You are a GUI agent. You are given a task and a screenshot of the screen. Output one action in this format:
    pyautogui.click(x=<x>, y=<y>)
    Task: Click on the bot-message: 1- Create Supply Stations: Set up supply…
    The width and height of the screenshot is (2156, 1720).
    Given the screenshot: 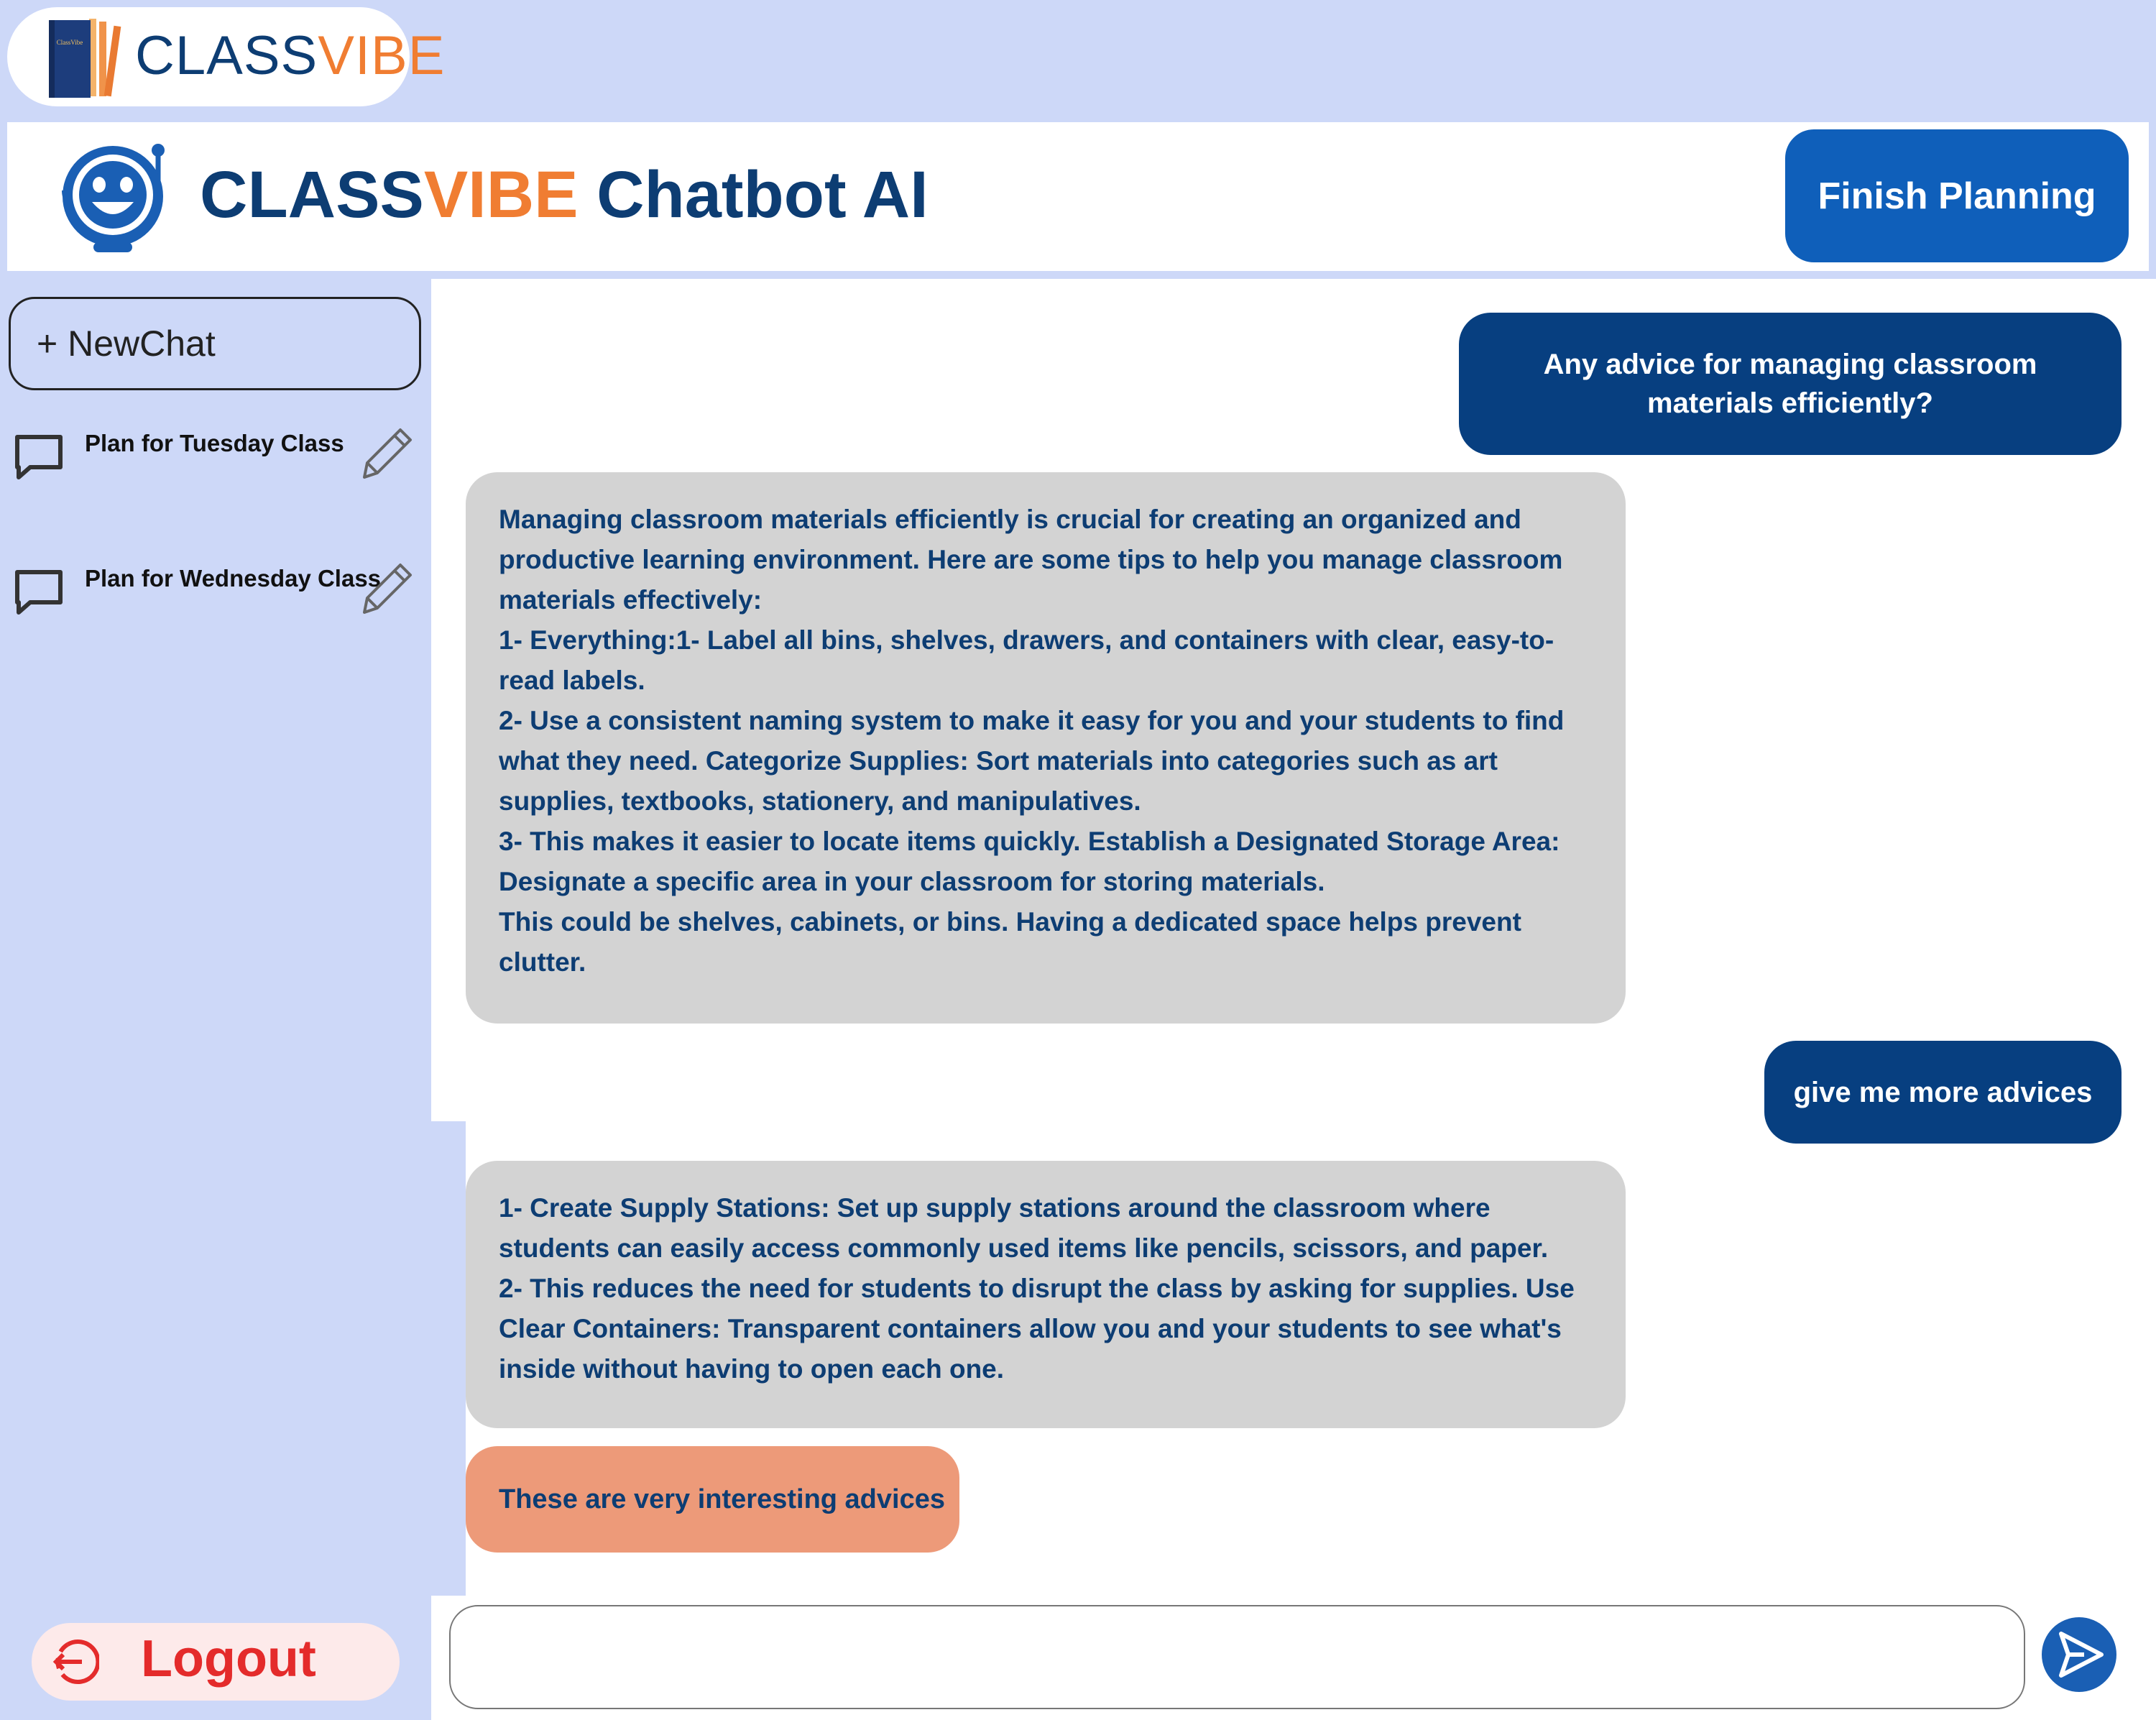 What is the action you would take?
    pyautogui.click(x=1046, y=1294)
    